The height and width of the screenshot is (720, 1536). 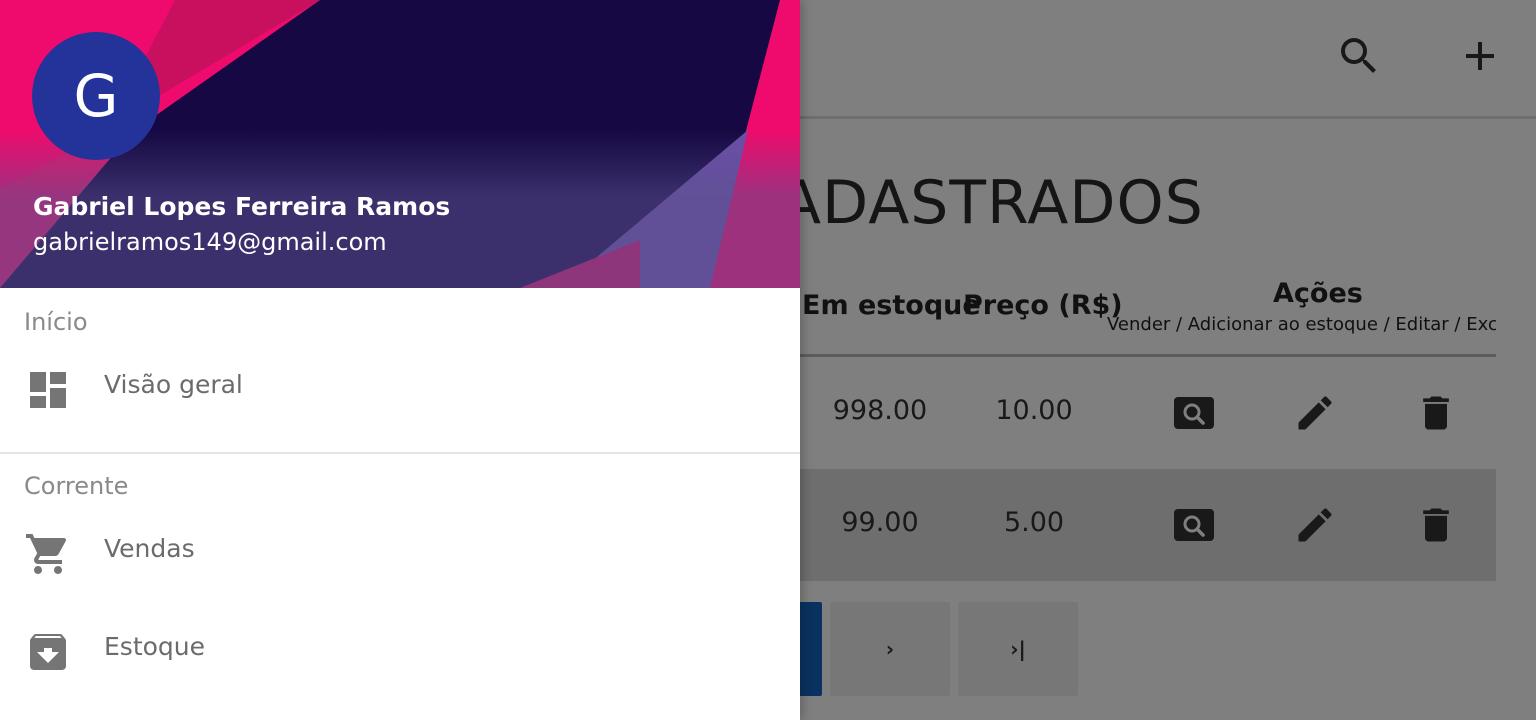 I want to click on nav-item-label: Visão geral, so click(x=173, y=384).